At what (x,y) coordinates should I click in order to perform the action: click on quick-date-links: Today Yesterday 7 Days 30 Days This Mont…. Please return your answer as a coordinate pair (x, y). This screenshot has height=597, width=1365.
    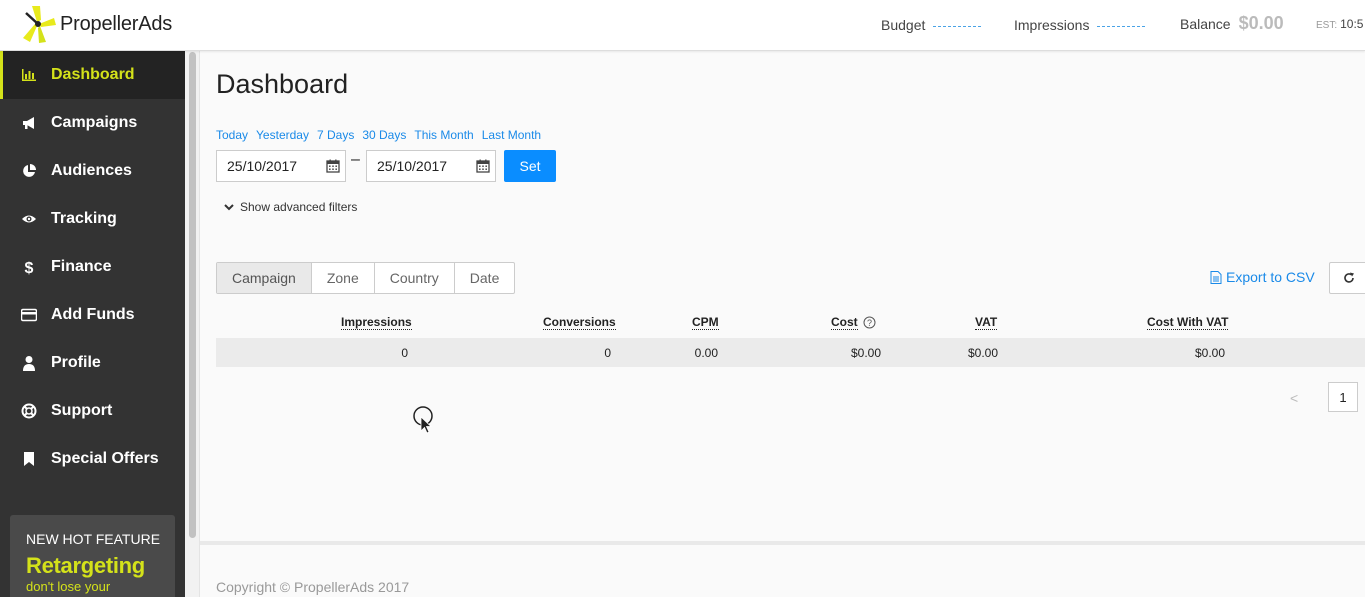
    Looking at the image, I should click on (382, 135).